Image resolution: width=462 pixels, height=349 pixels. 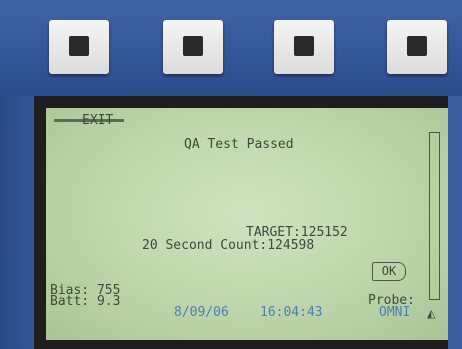 What do you see at coordinates (239, 144) in the screenshot?
I see `status-message: QA Test Passed` at bounding box center [239, 144].